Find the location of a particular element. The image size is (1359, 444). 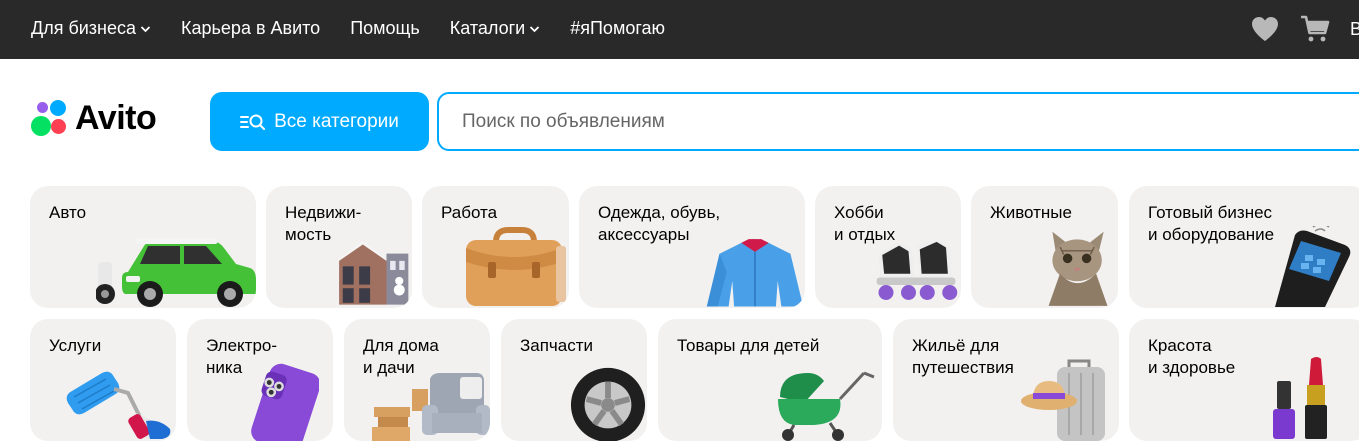

stroller-icon is located at coordinates (826, 406).